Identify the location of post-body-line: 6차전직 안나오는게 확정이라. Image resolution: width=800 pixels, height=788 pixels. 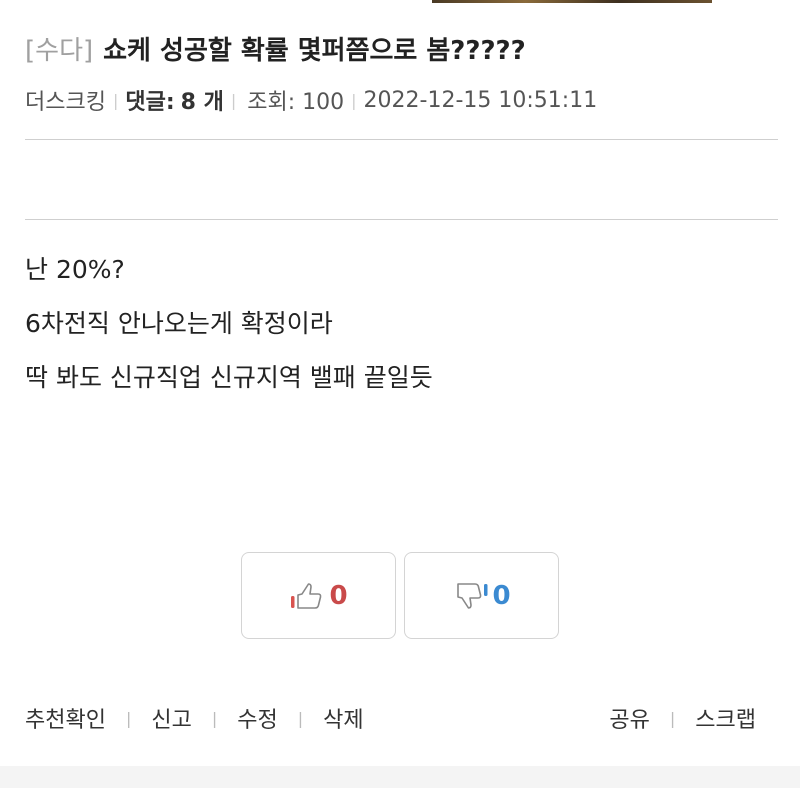
(179, 323).